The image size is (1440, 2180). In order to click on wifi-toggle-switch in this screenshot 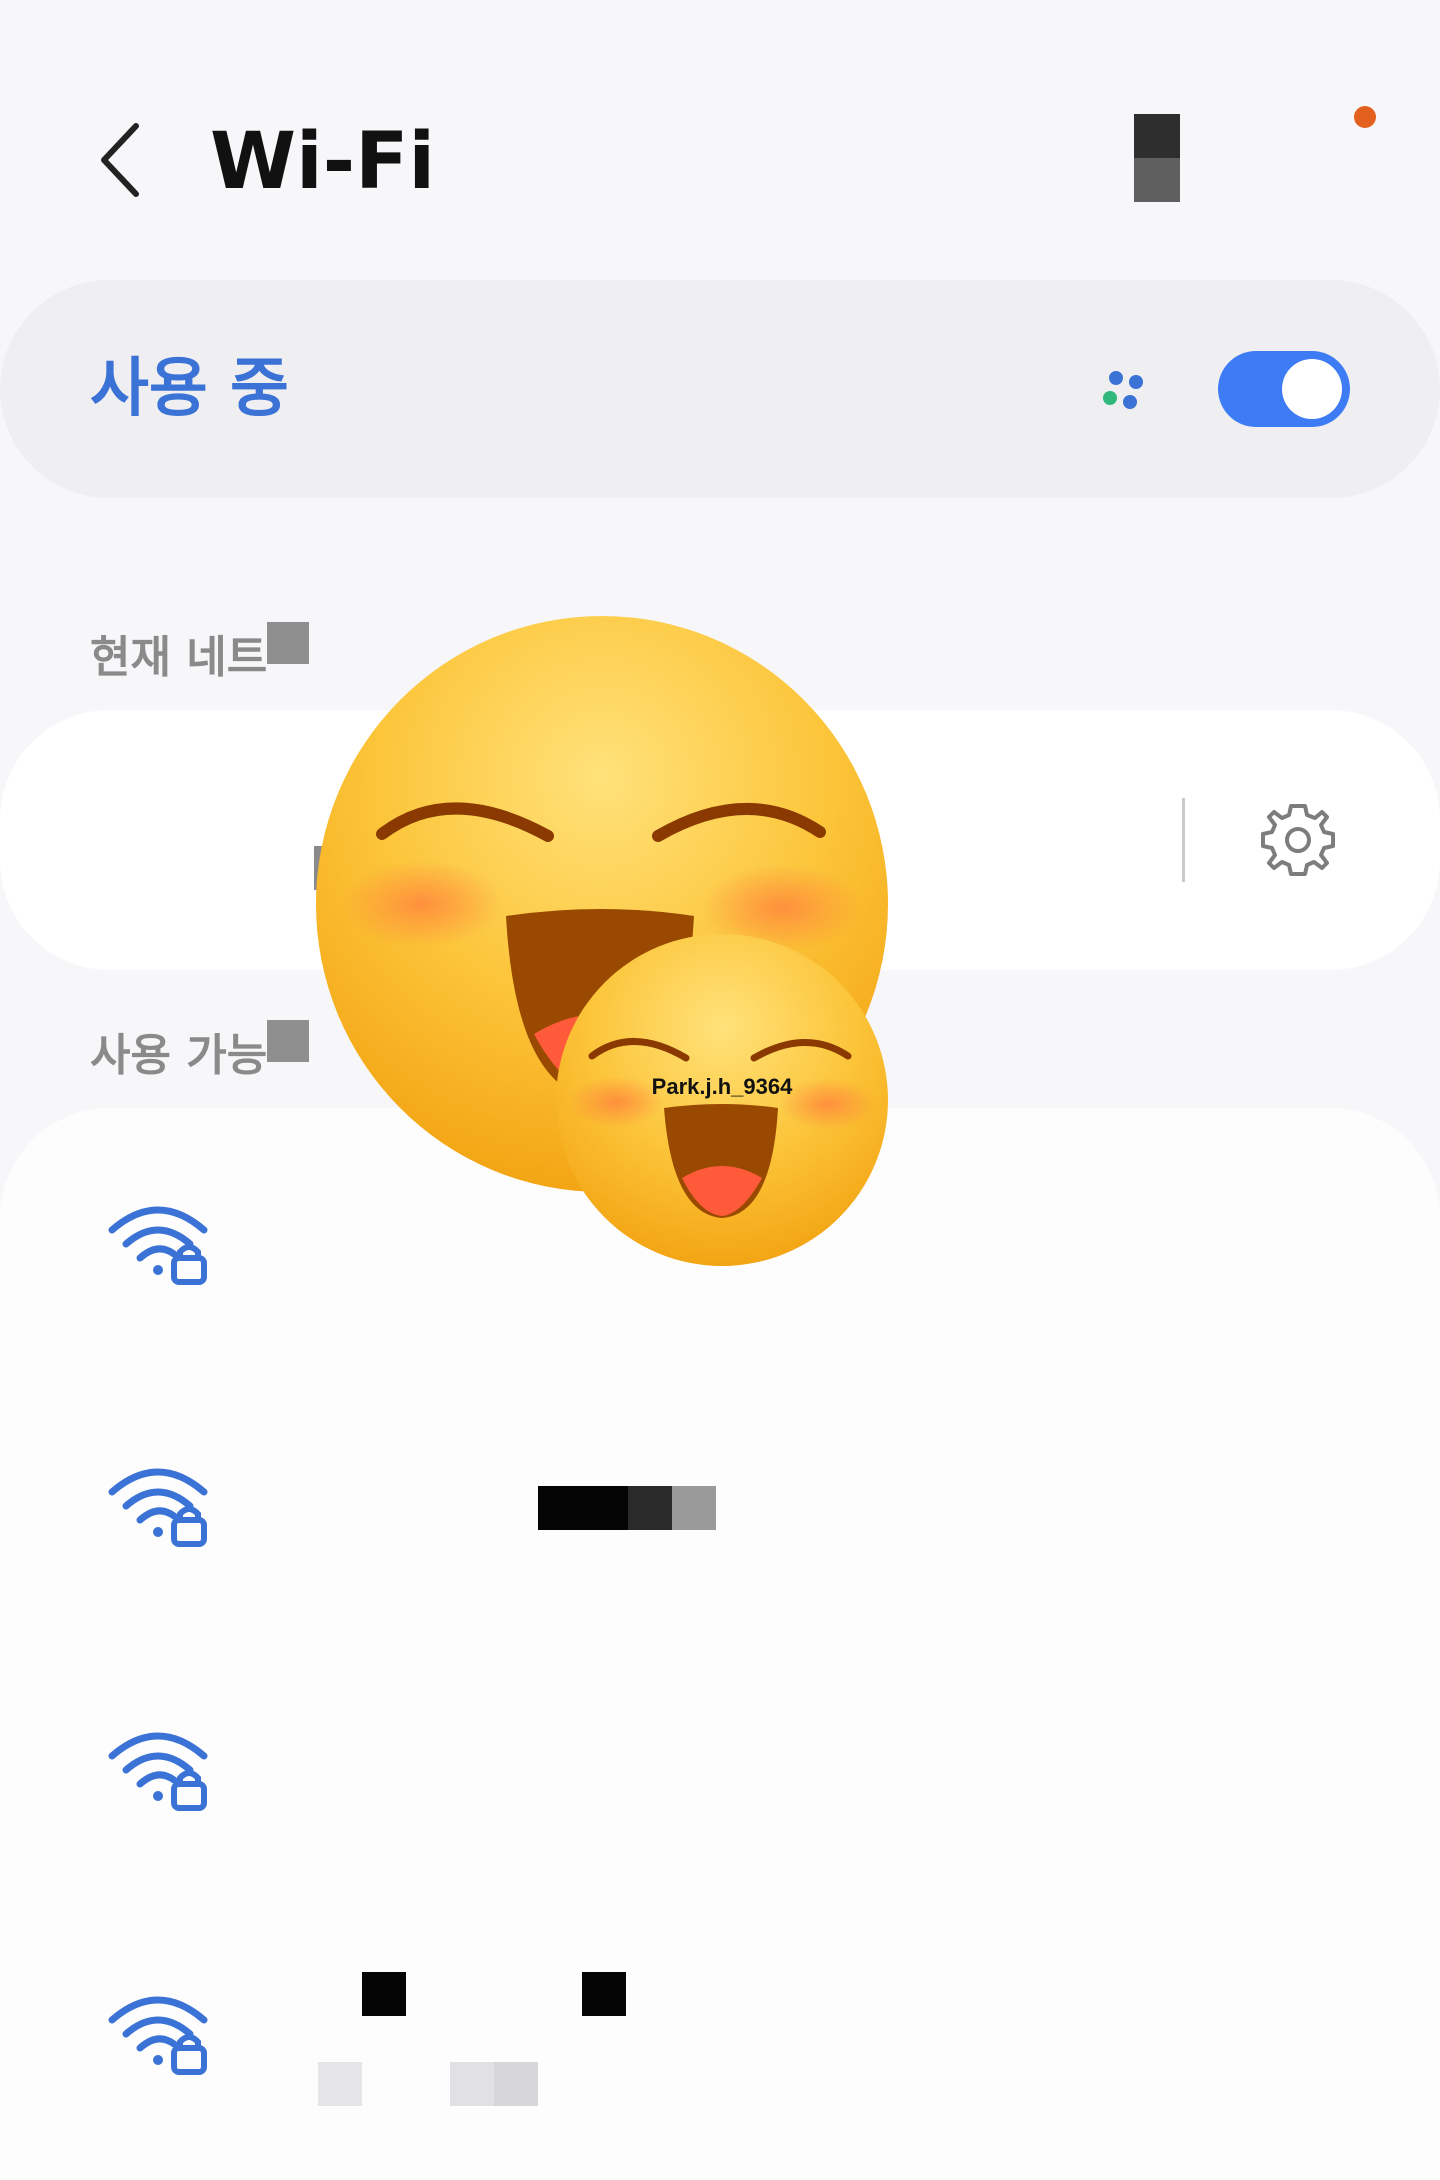, I will do `click(1284, 389)`.